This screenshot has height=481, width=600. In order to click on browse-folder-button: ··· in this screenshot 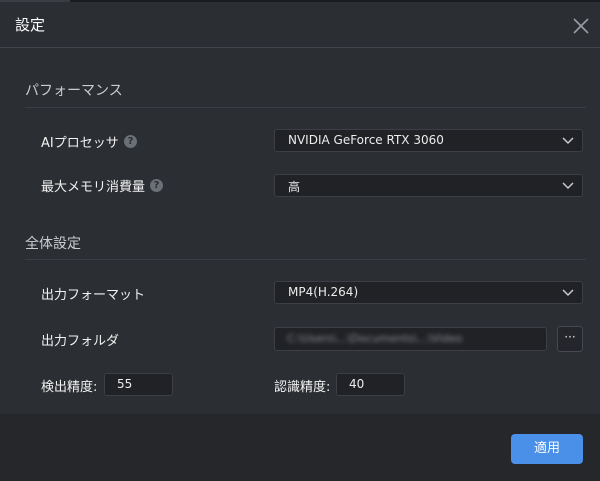, I will do `click(570, 339)`.